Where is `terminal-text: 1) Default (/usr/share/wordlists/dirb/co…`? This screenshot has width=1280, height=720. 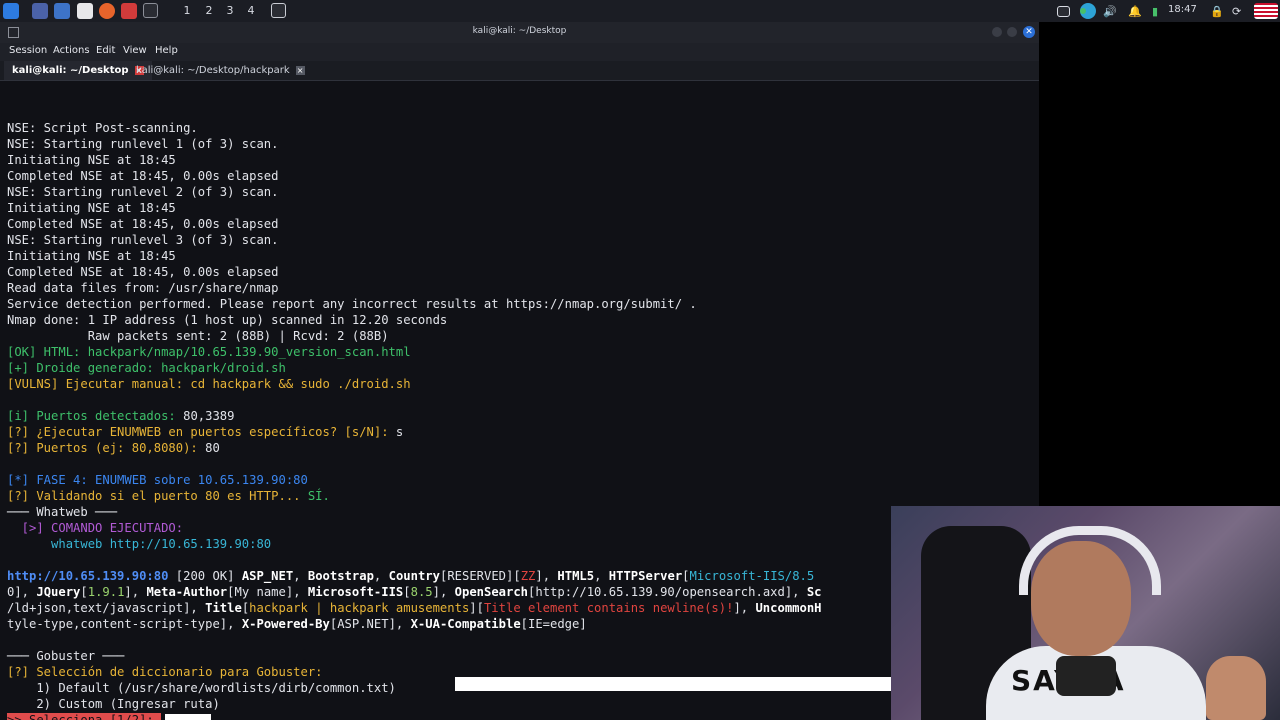 terminal-text: 1) Default (/usr/share/wordlists/dirb/co… is located at coordinates (201, 688).